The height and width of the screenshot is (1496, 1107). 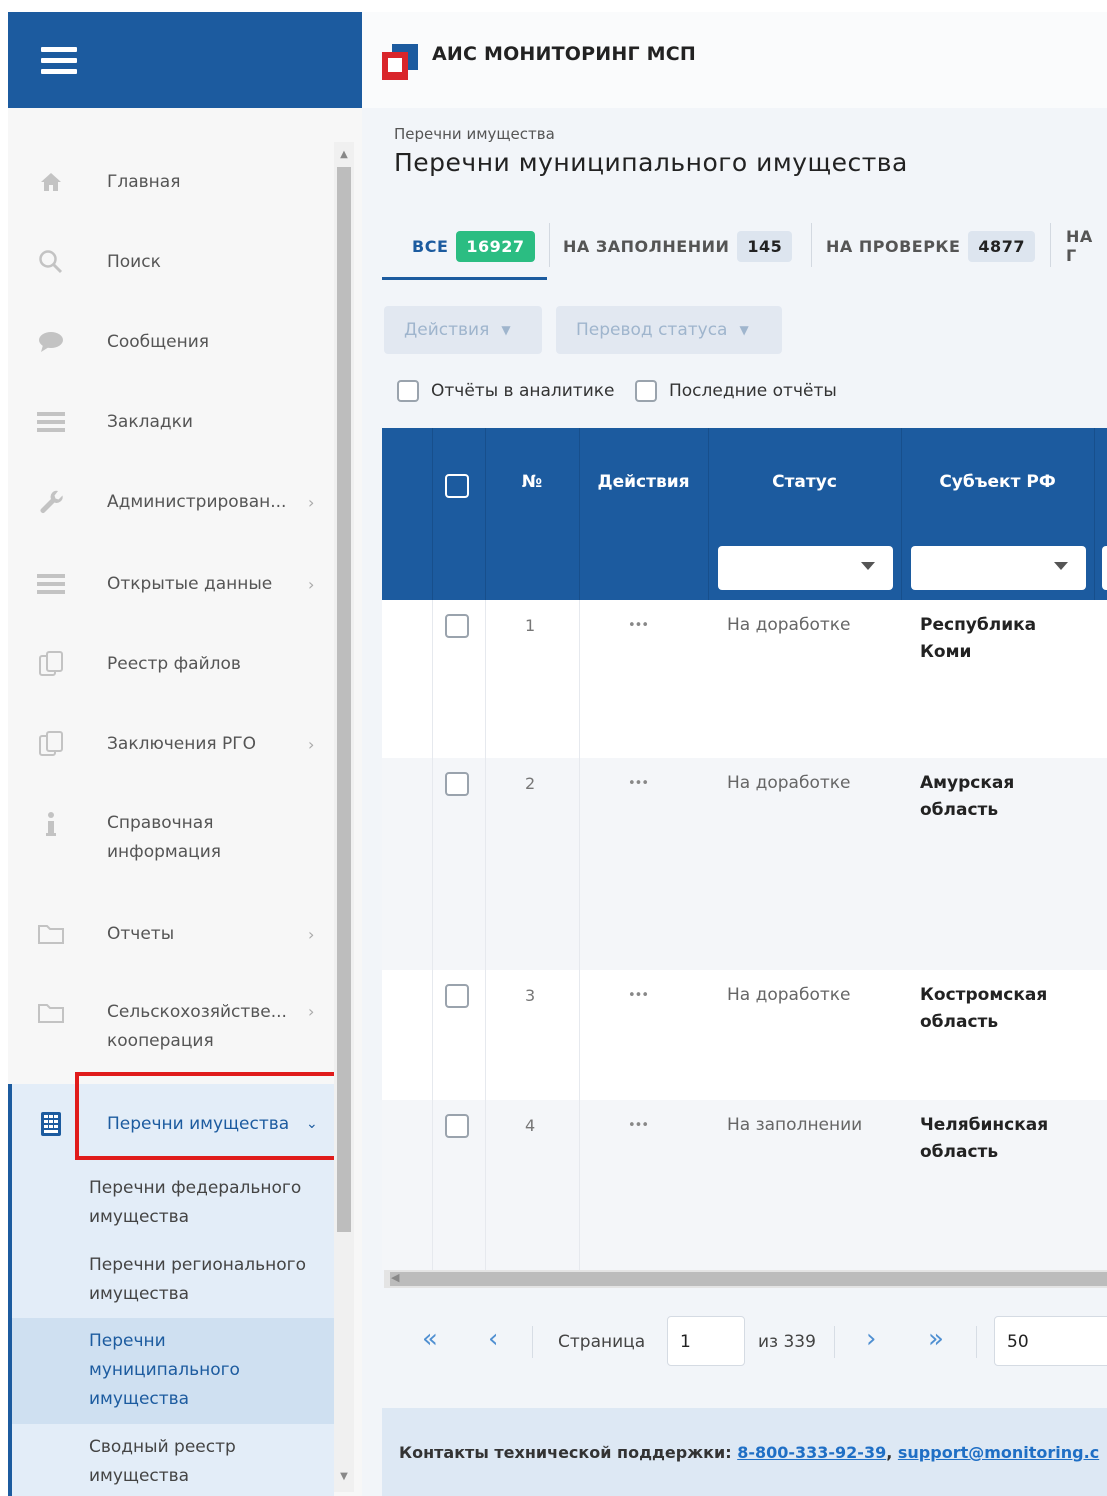 I want to click on page-size-select: 50, so click(x=1050, y=1341).